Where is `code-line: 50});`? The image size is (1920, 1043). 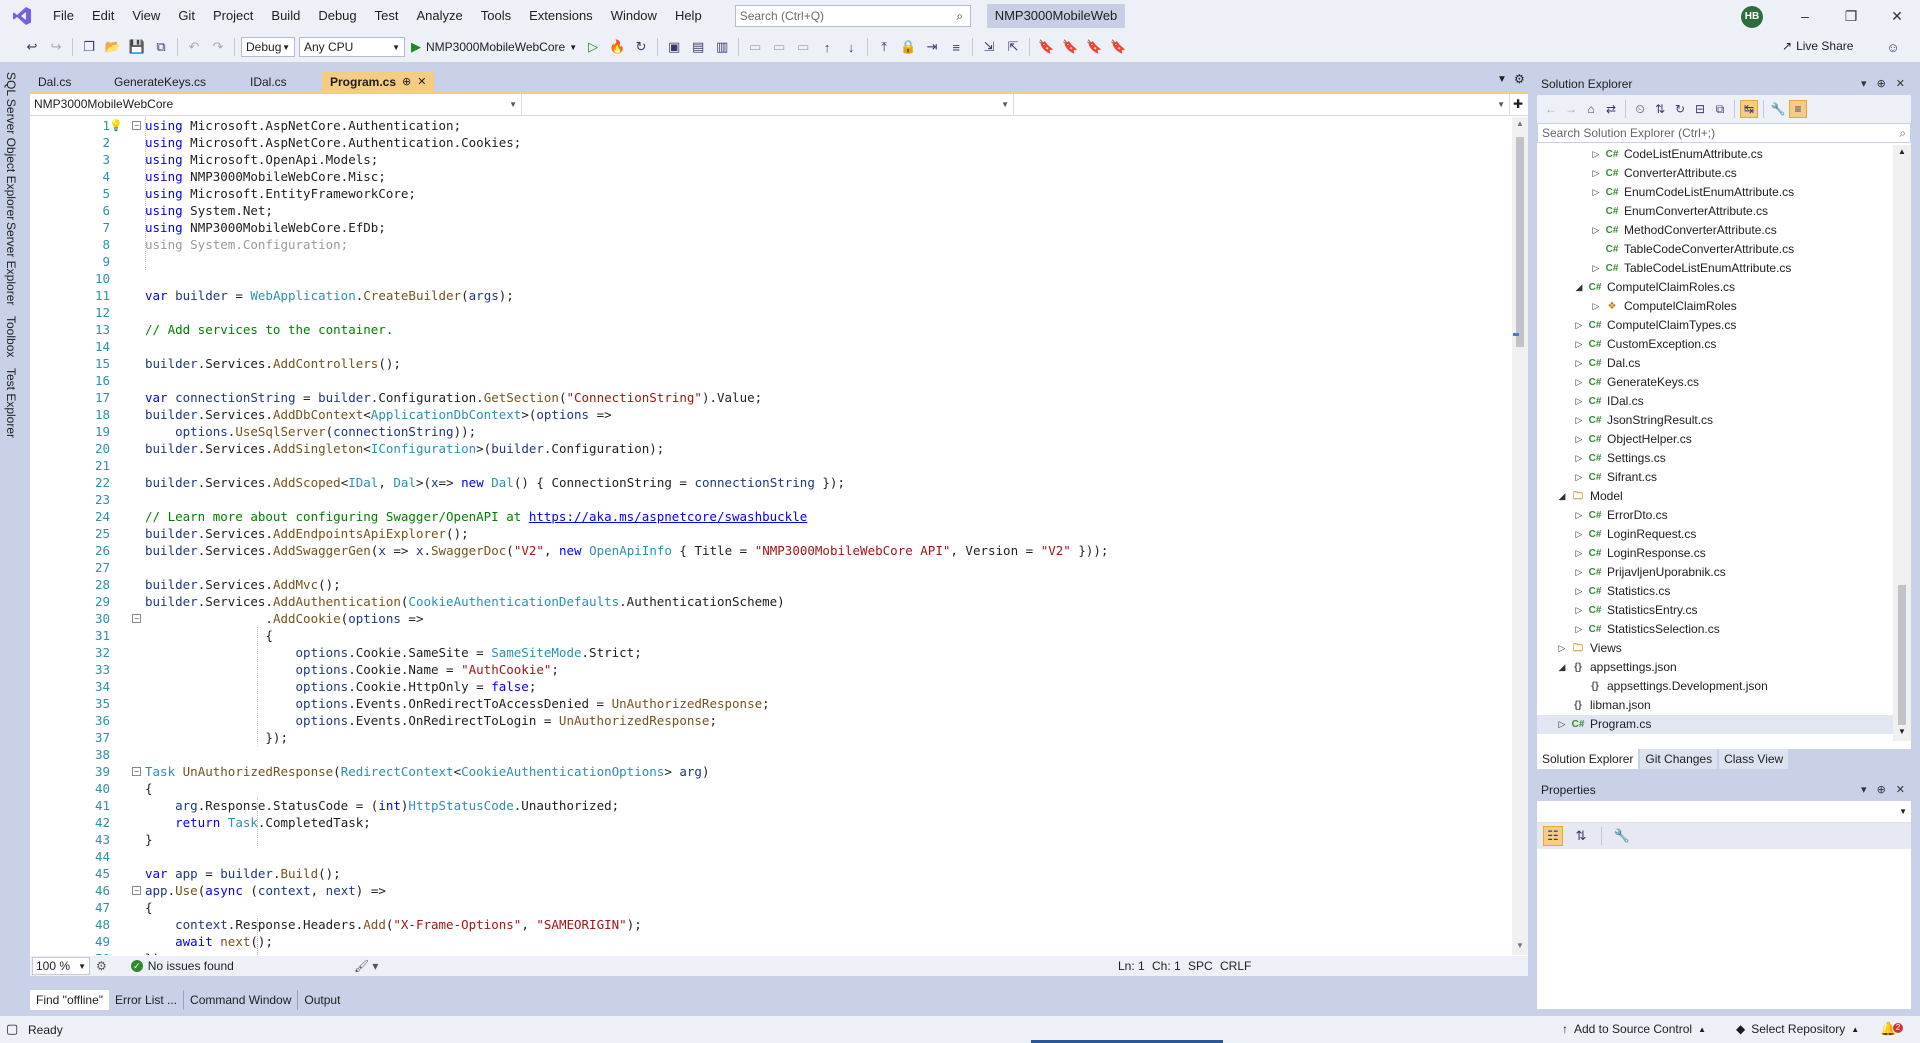 code-line: 50}); is located at coordinates (770, 952).